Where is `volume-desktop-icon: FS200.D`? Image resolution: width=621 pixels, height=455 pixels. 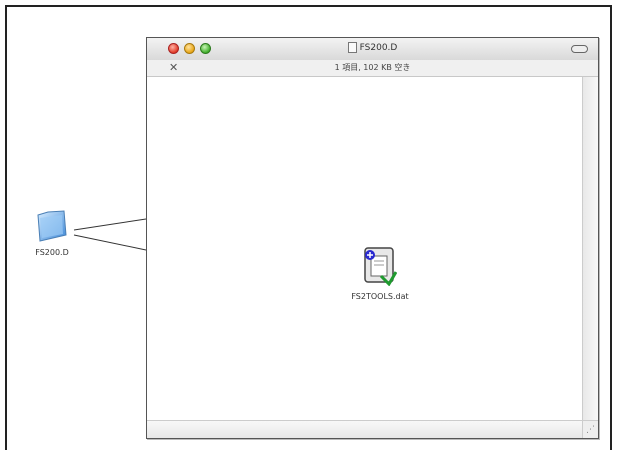
volume-desktop-icon: FS200.D is located at coordinates (52, 233).